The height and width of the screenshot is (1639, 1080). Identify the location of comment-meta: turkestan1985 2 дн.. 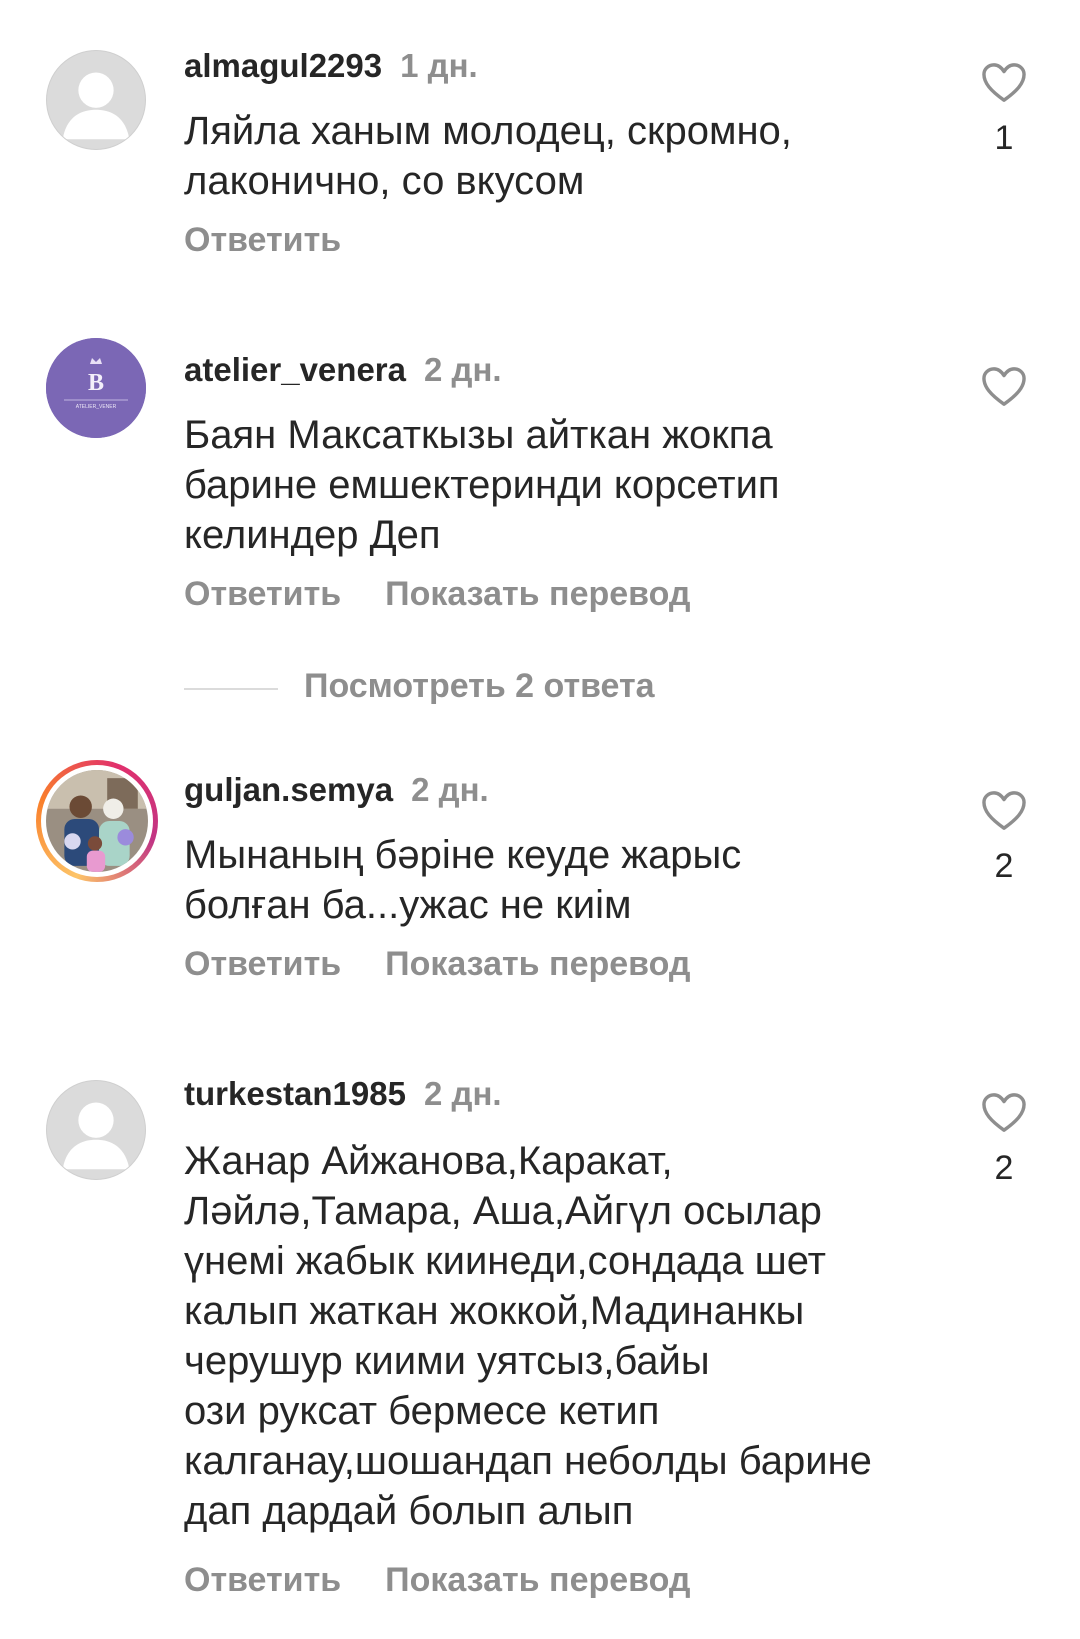
(343, 1094).